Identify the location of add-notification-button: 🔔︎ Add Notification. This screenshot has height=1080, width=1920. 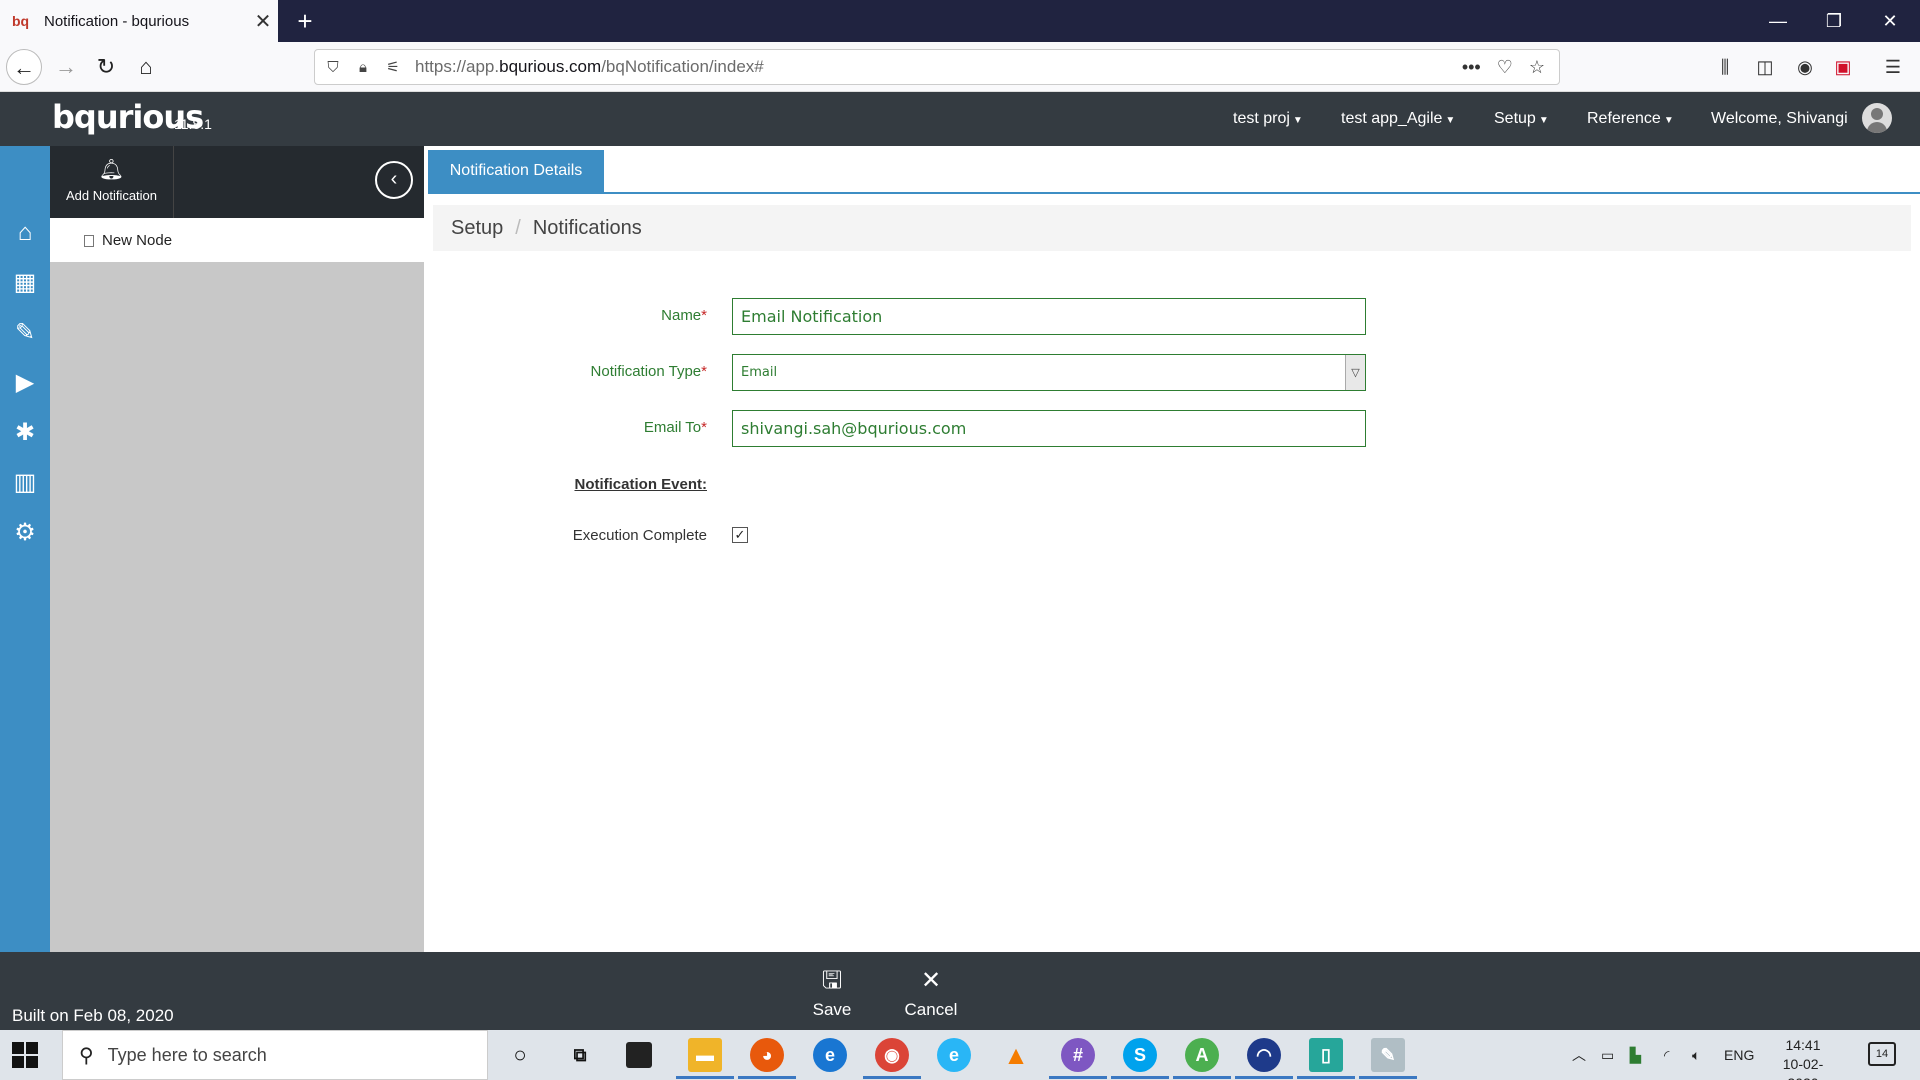
(112, 182).